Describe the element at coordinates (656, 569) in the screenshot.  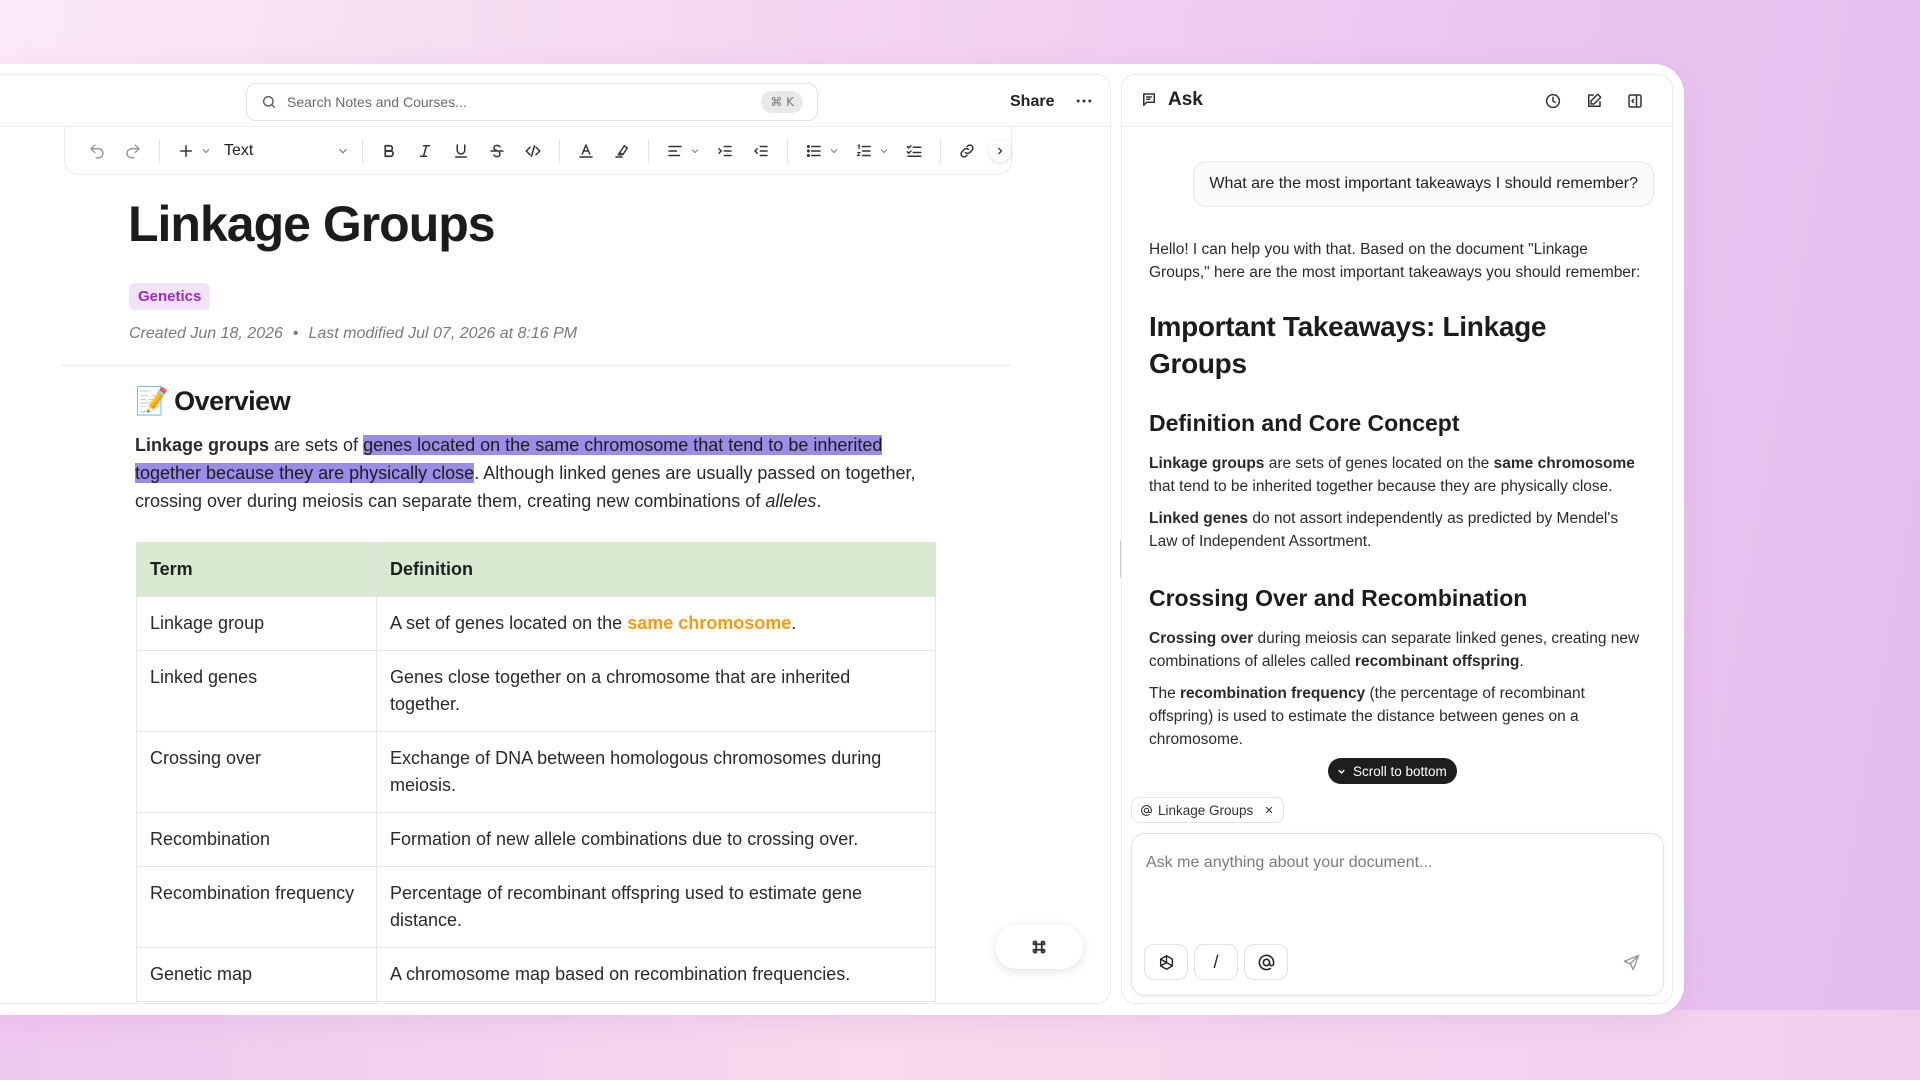
I see `table-header-definition: Definition` at that location.